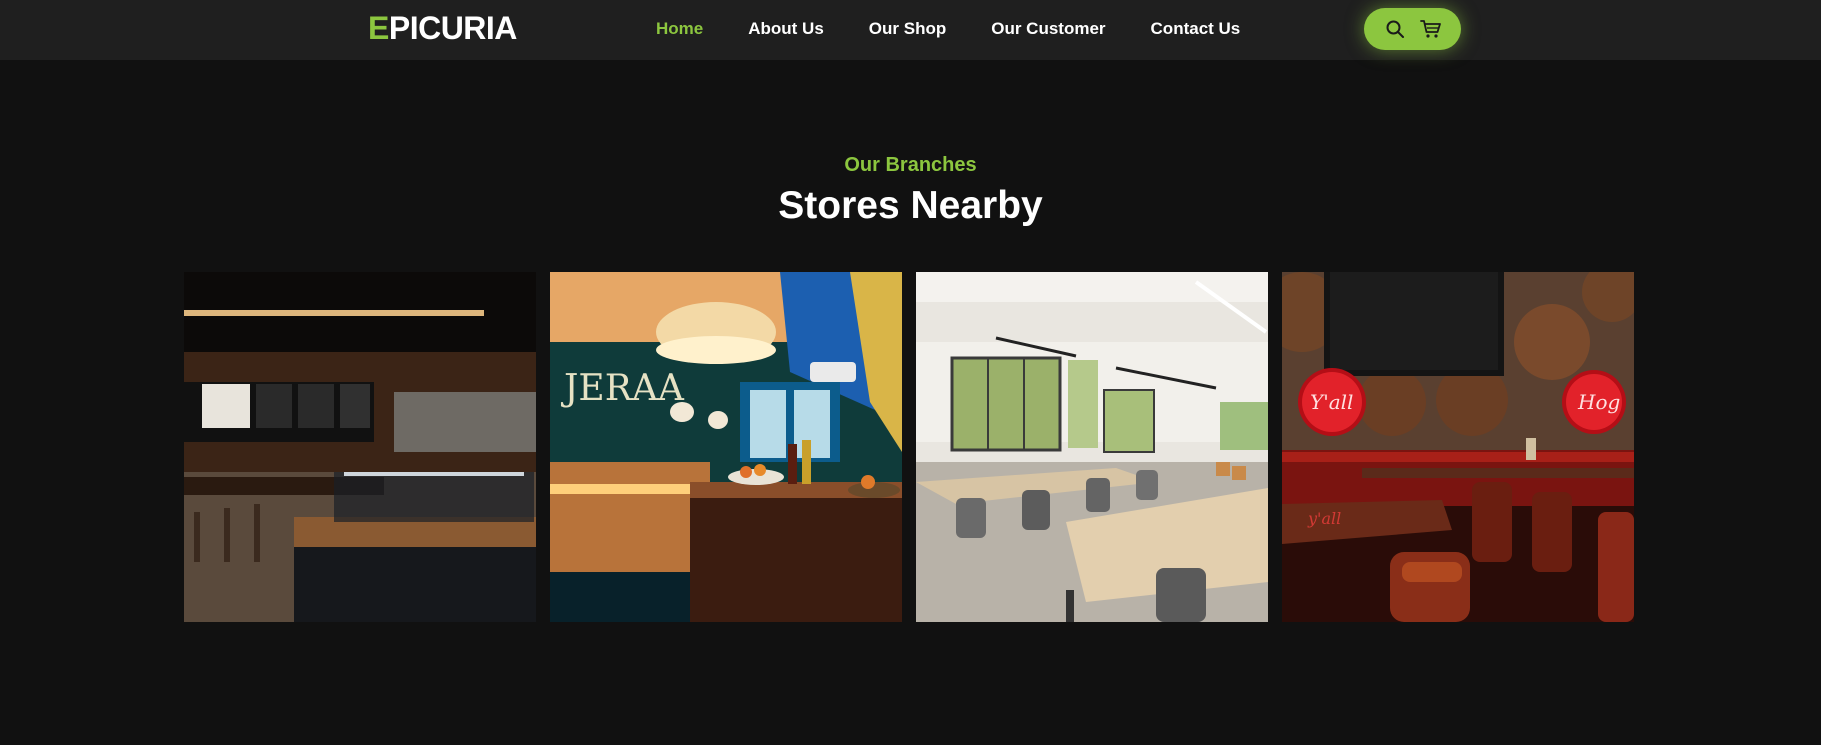 The height and width of the screenshot is (745, 1821). I want to click on svg-text: Hog, so click(1598, 402).